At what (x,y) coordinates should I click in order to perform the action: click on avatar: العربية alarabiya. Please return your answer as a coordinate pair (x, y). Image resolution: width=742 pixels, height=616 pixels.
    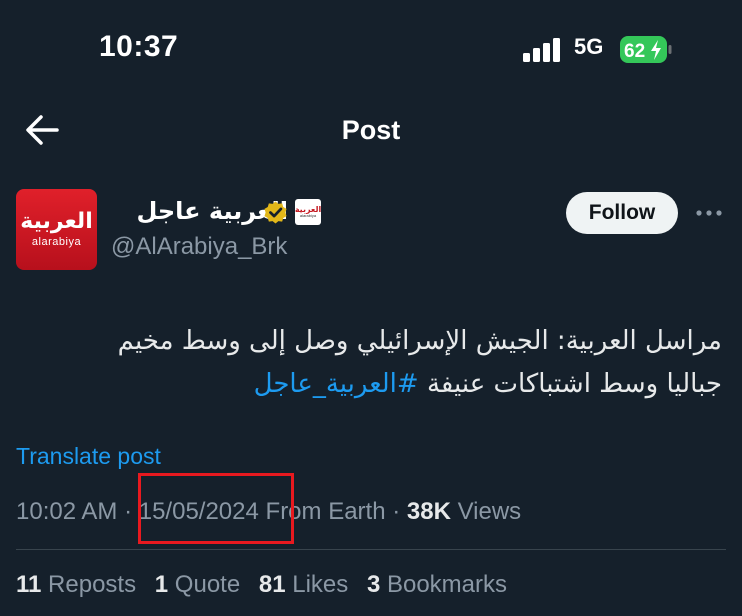
    Looking at the image, I should click on (56, 229).